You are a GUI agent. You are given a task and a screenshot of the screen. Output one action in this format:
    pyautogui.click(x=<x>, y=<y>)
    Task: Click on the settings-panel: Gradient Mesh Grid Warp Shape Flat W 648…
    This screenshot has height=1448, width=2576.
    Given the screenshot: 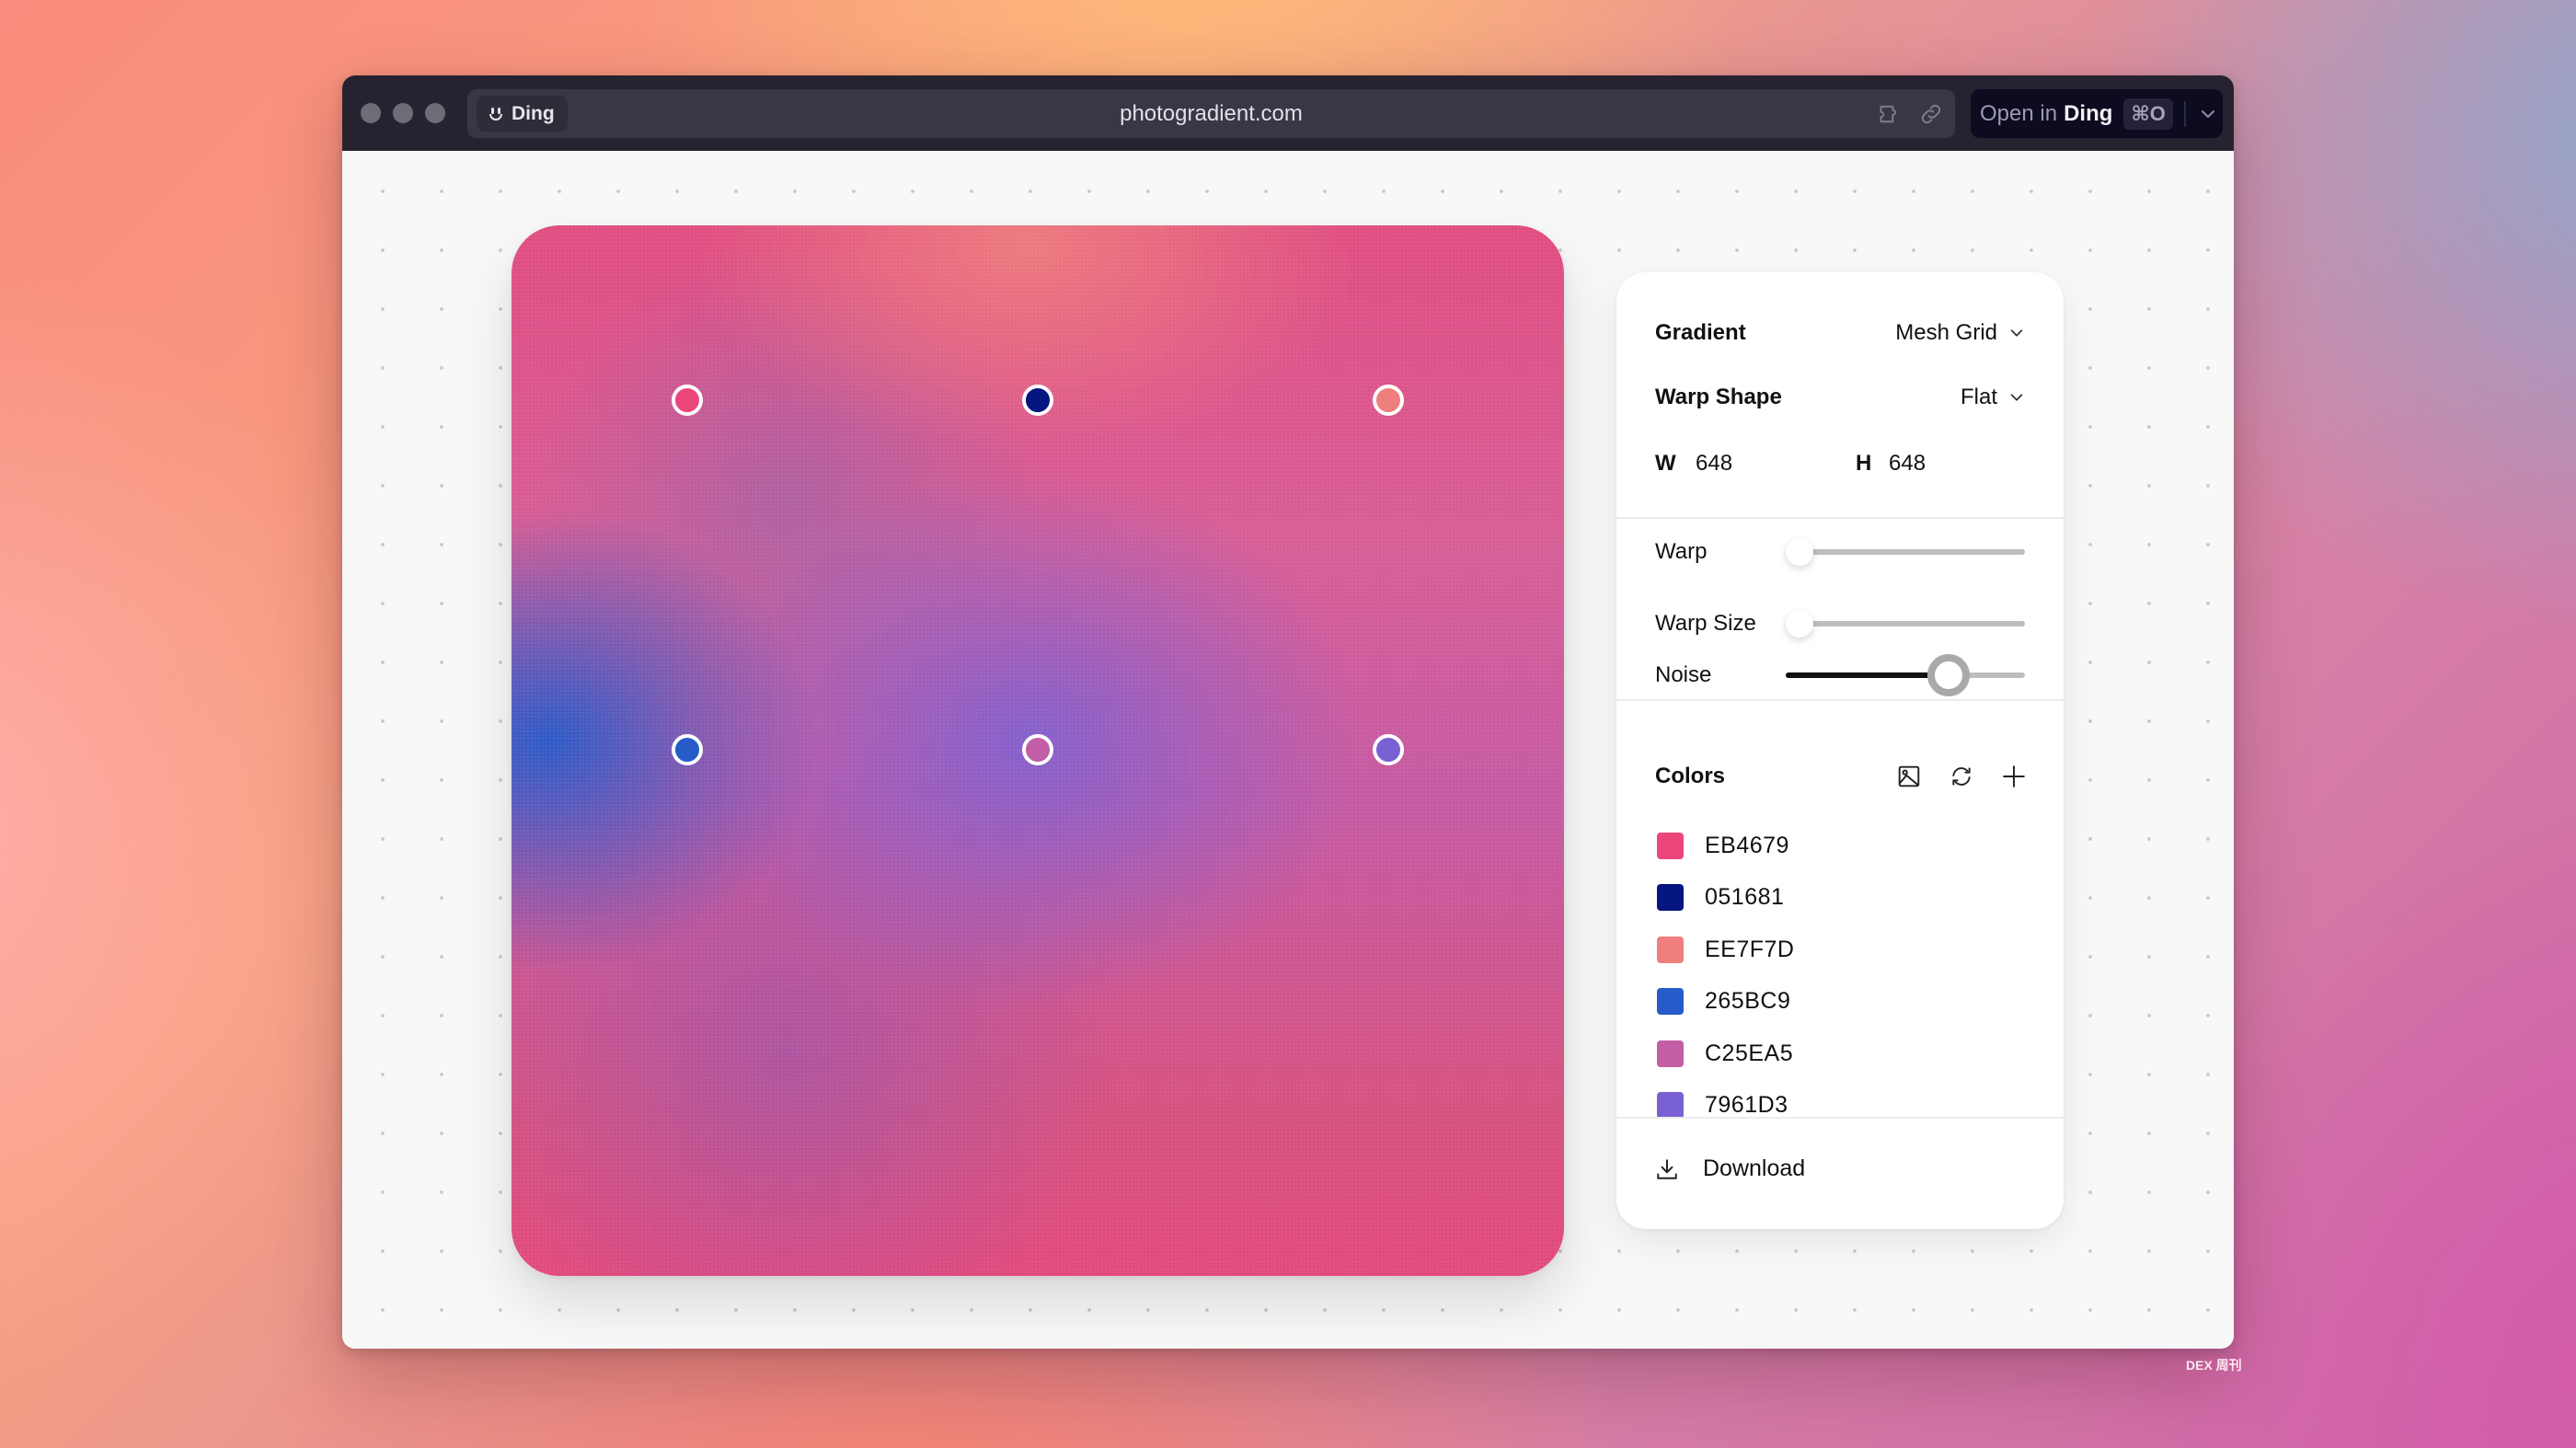 What is the action you would take?
    pyautogui.click(x=1840, y=750)
    